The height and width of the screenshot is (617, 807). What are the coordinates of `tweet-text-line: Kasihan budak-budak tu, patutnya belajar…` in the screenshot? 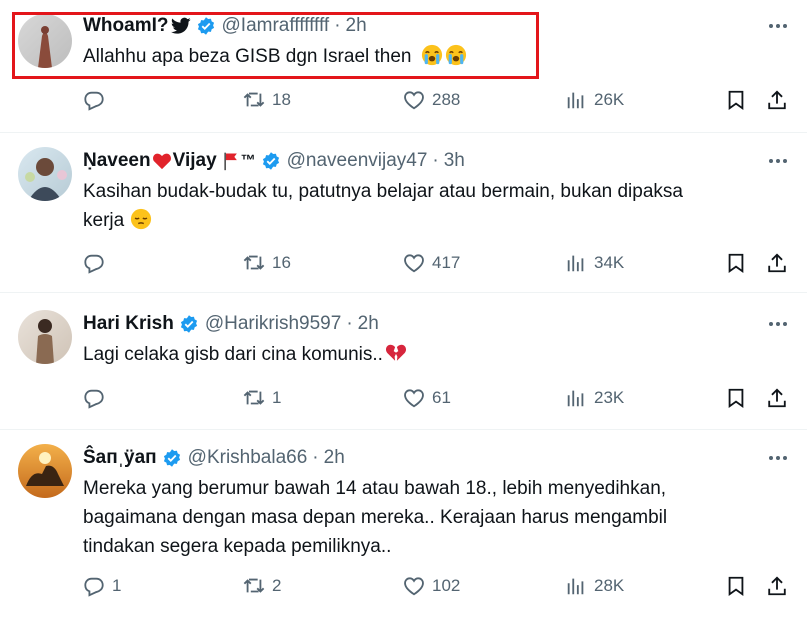 It's located at (383, 191).